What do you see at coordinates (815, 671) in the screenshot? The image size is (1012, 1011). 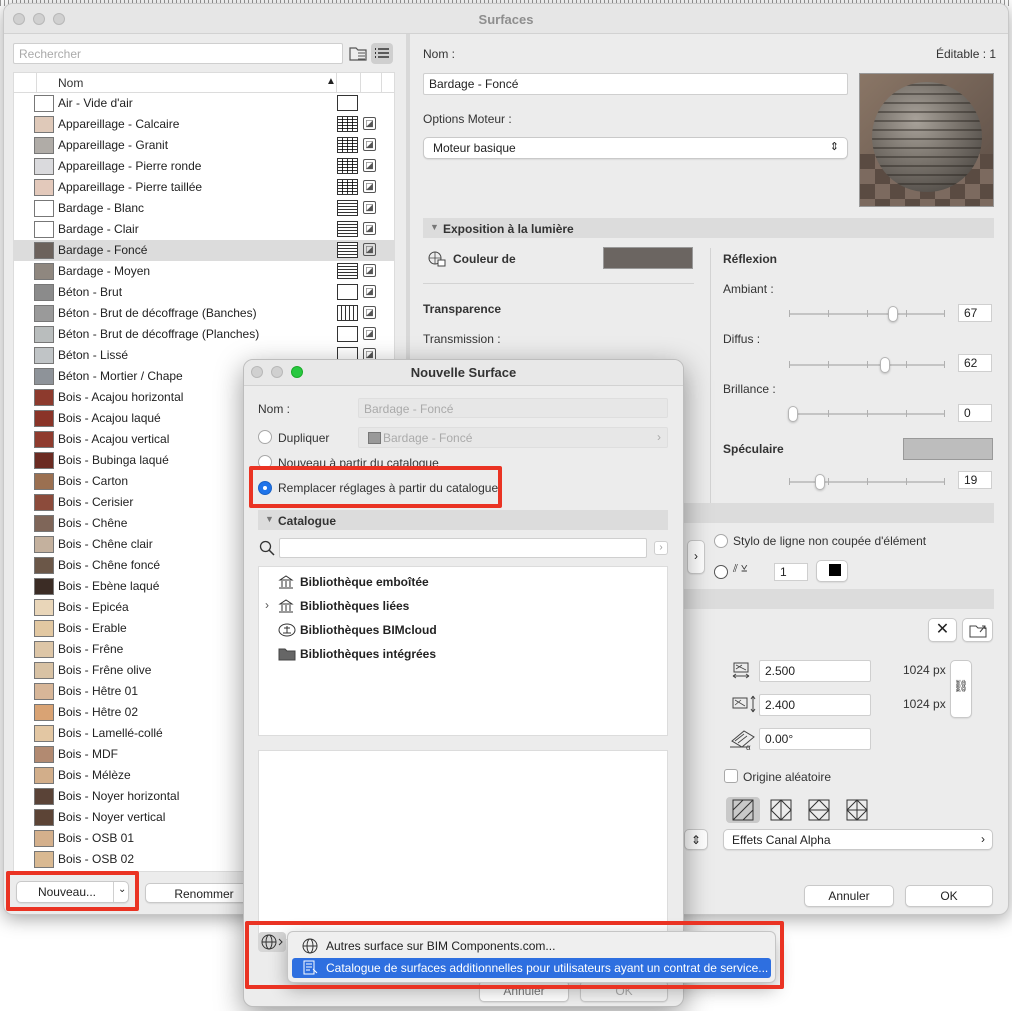 I see `width-input: 2.500` at bounding box center [815, 671].